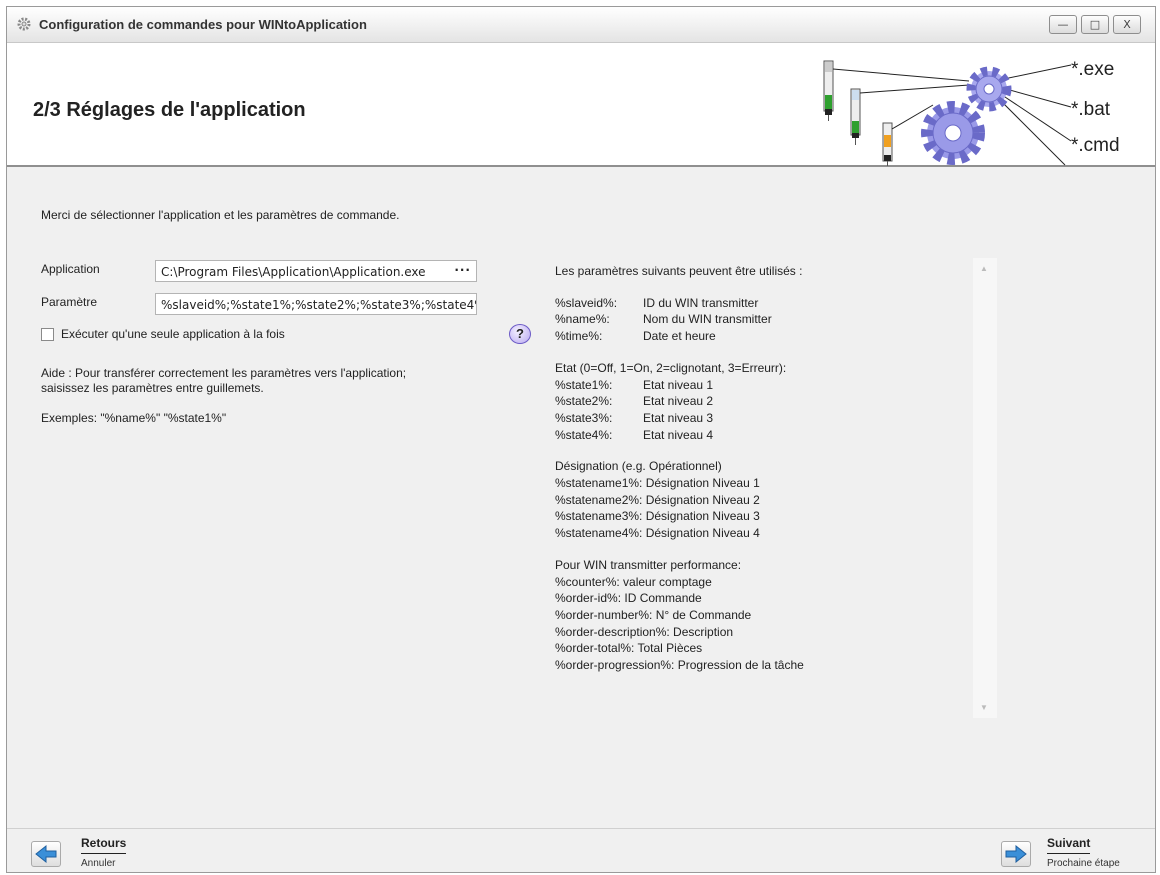  I want to click on minimize-icon: —, so click(1063, 24).